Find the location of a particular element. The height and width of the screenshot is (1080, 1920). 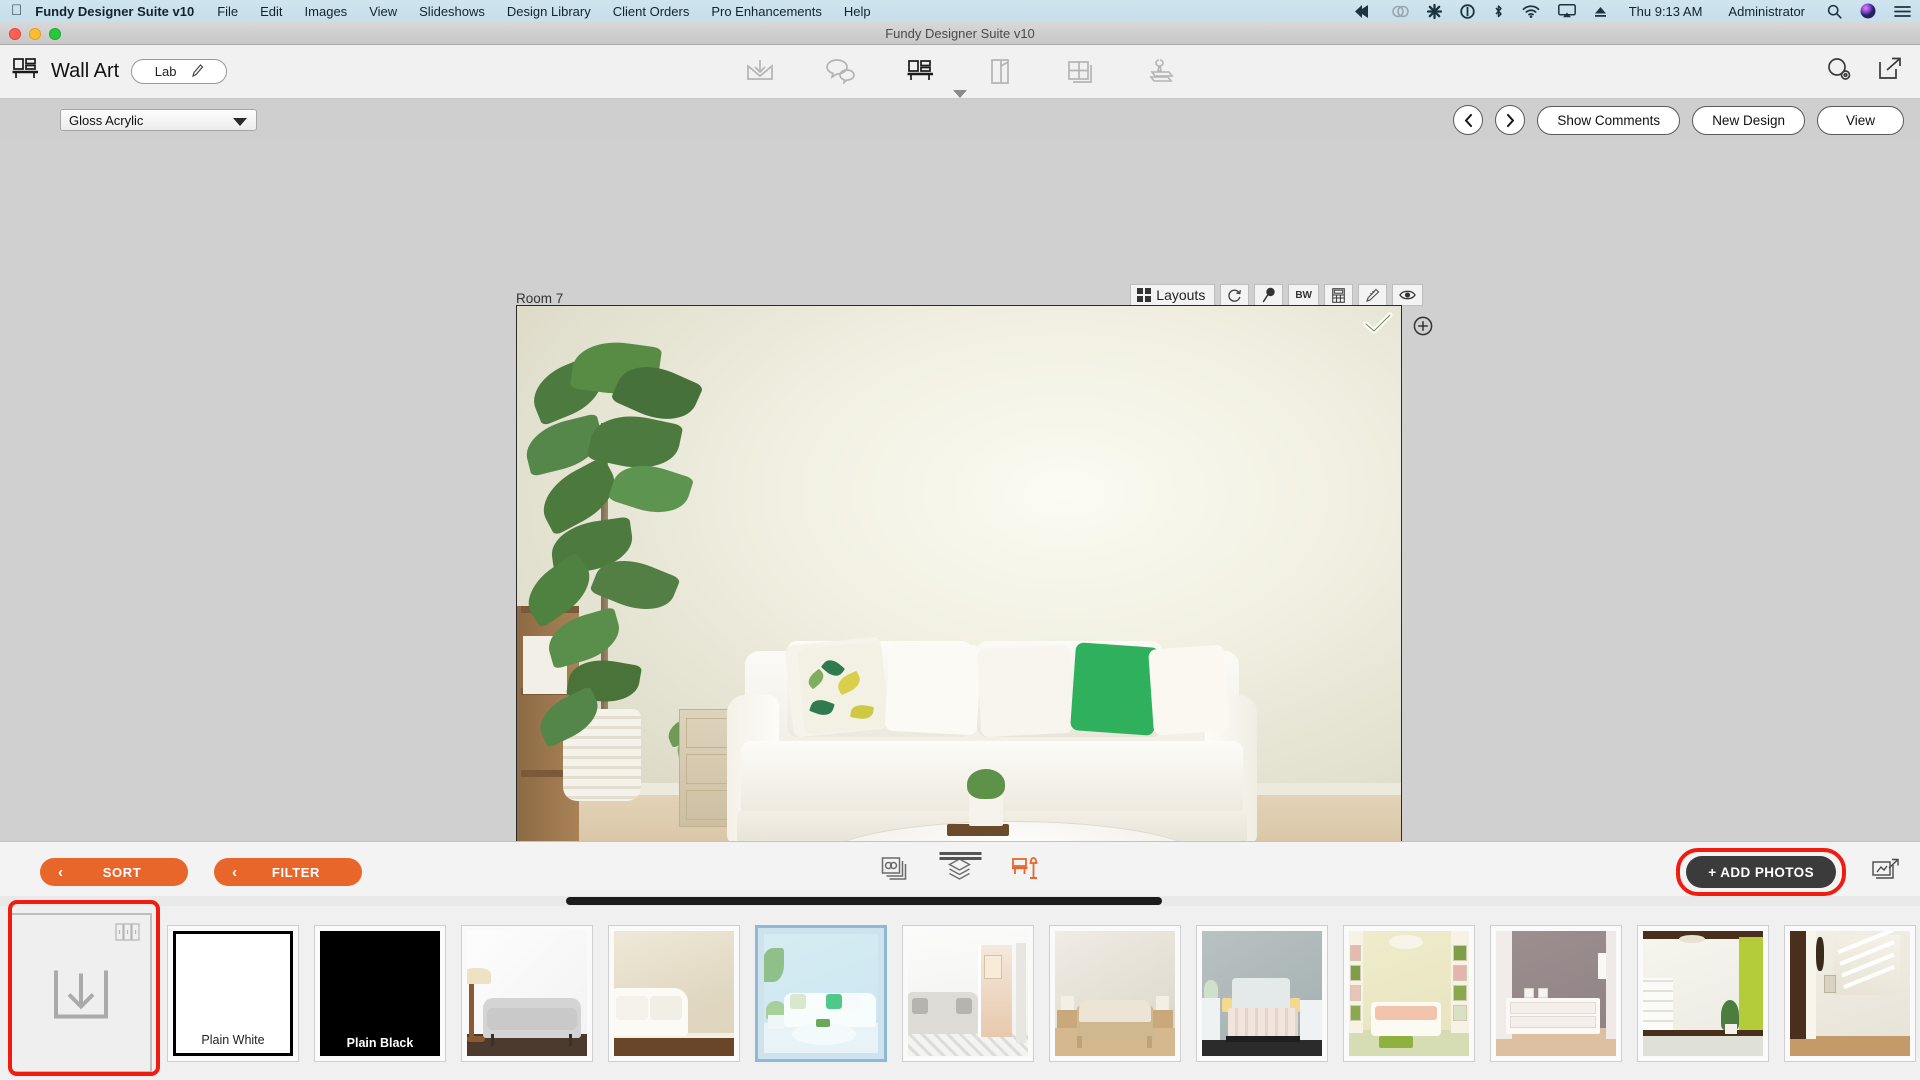

new-design-button: New Design is located at coordinates (1748, 120).